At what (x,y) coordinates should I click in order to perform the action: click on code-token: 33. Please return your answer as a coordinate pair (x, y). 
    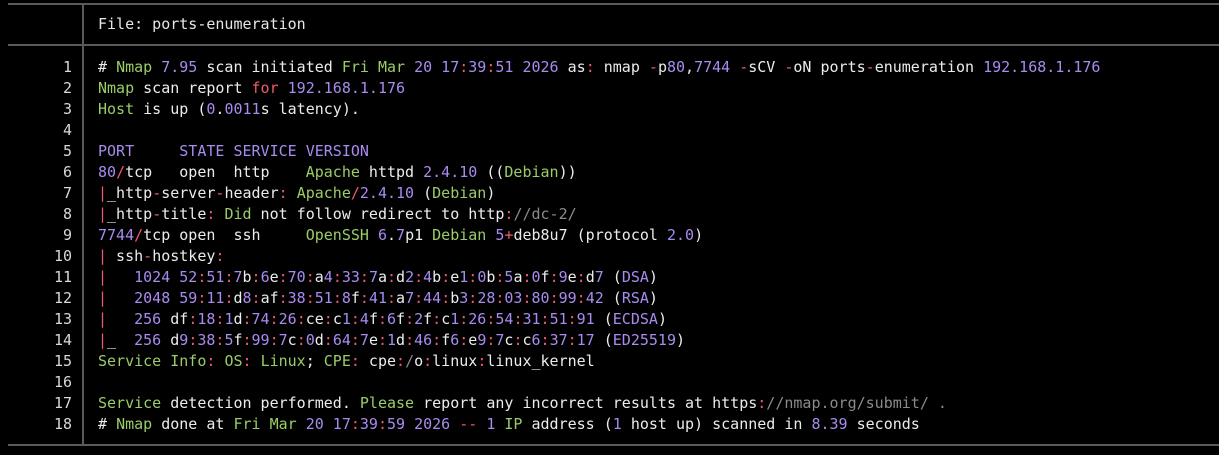
    Looking at the image, I should click on (350, 277).